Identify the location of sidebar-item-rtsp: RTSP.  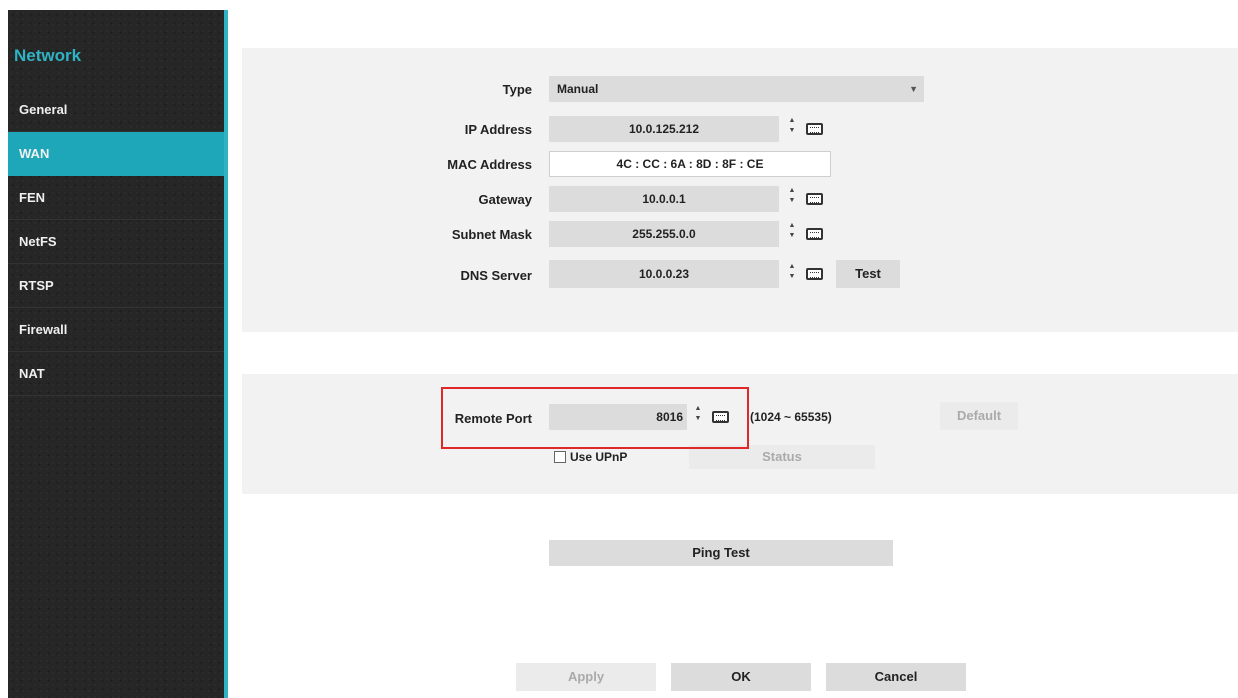
(116, 286).